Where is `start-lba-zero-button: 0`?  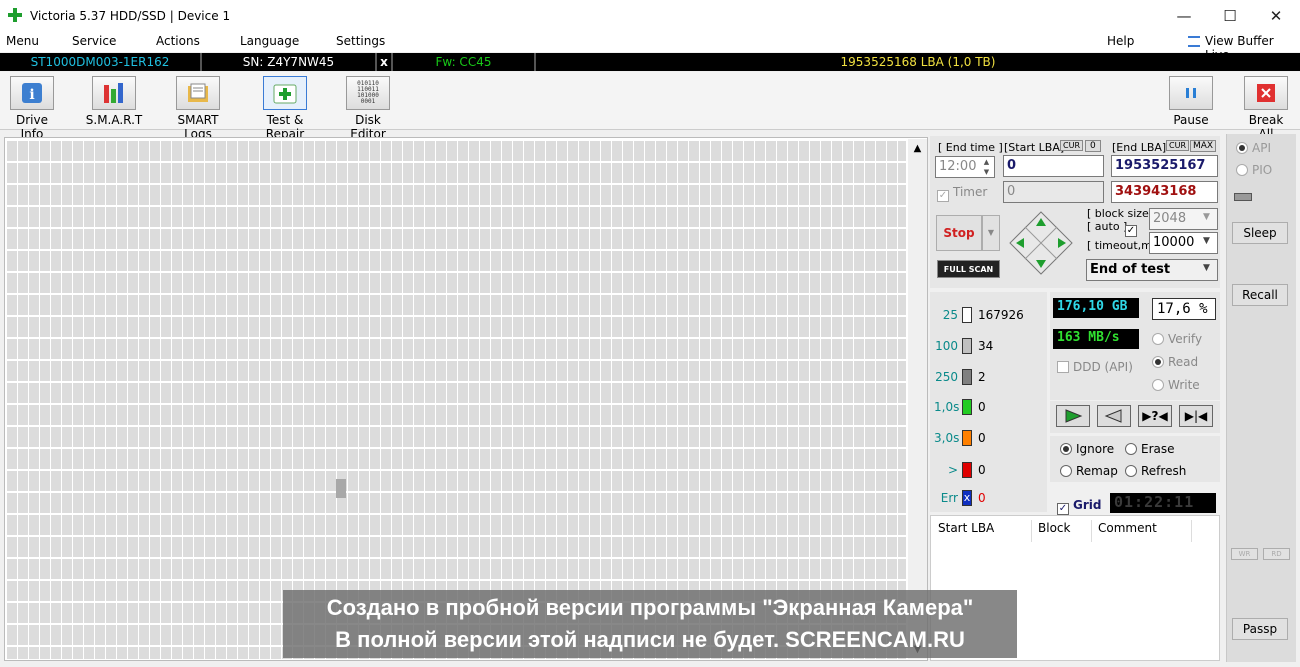 start-lba-zero-button: 0 is located at coordinates (1093, 146).